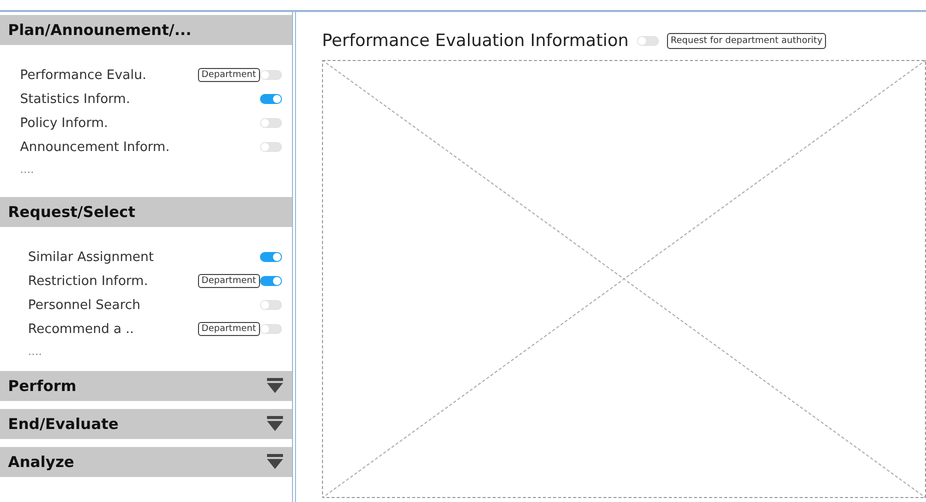 The width and height of the screenshot is (926, 502). I want to click on item-label: Recommend a .., so click(81, 329).